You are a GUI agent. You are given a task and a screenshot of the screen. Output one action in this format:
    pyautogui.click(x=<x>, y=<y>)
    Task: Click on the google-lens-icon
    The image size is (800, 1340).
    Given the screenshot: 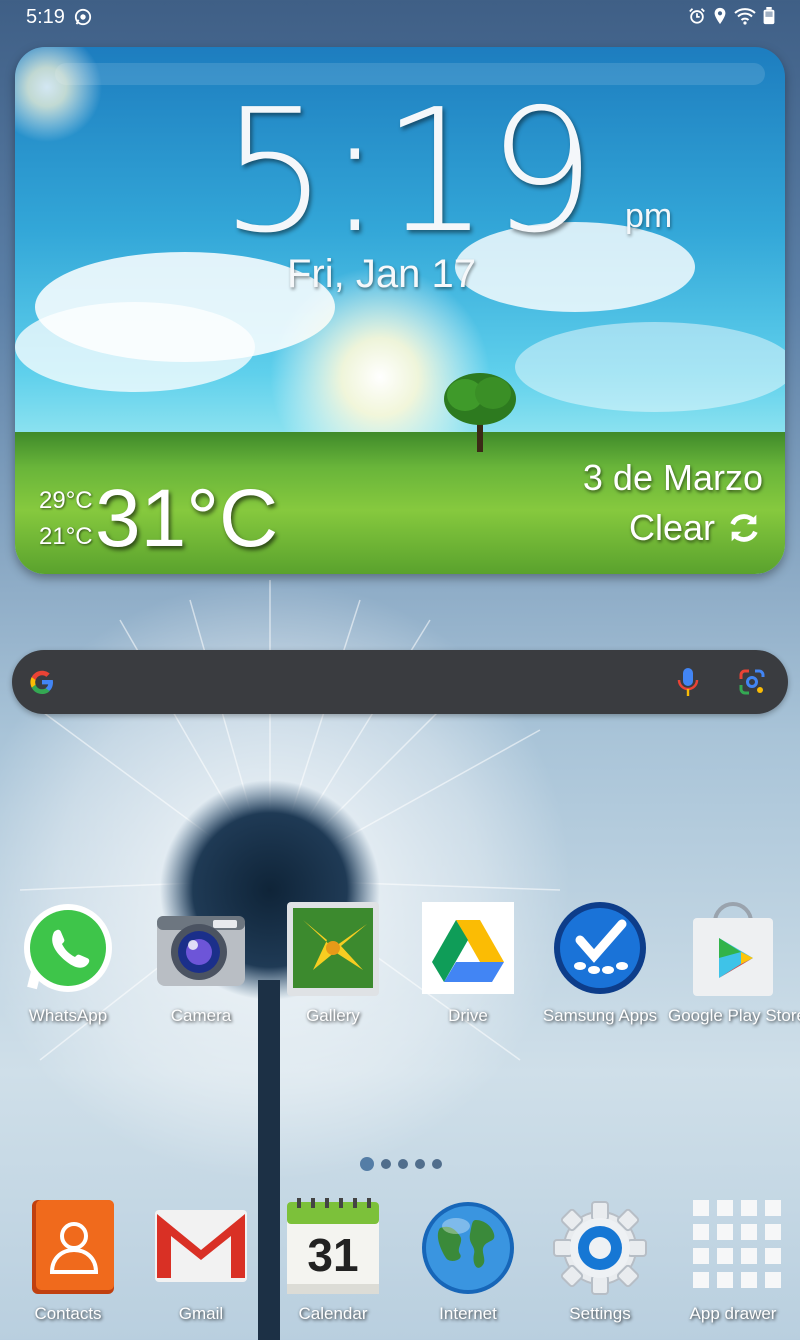 What is the action you would take?
    pyautogui.click(x=752, y=684)
    